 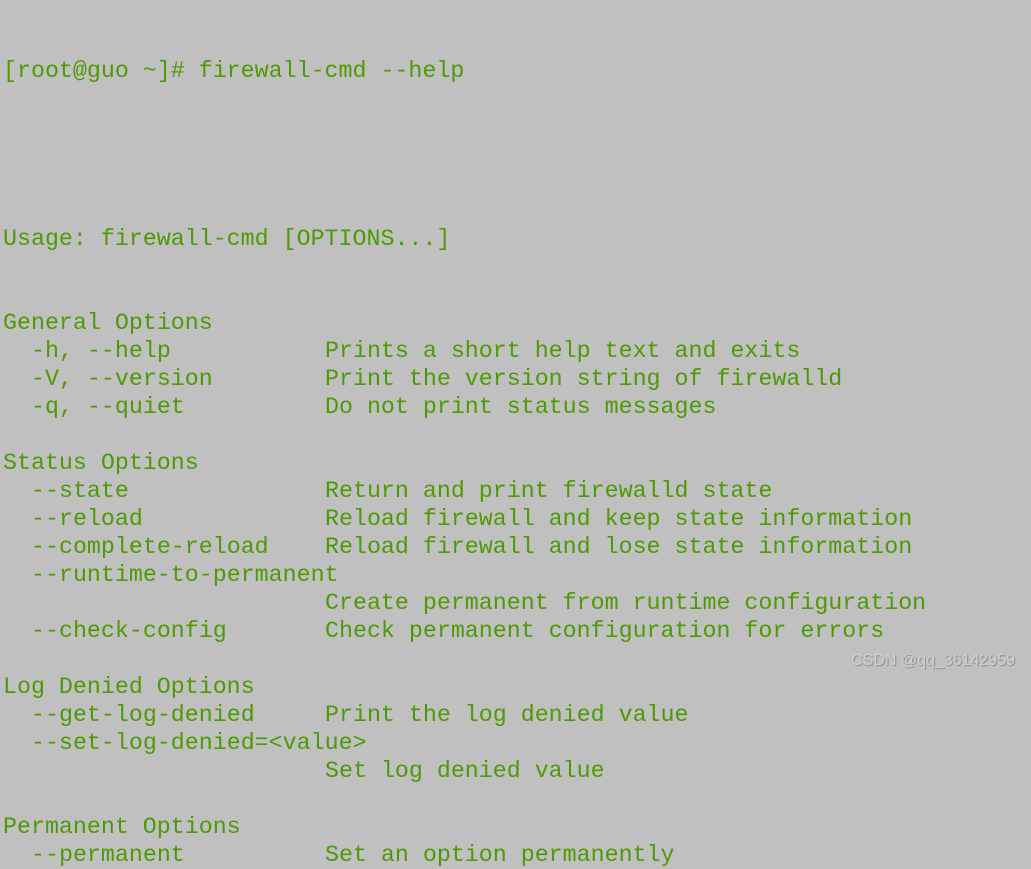 I want to click on option-row: --permanent Set an option permanently, so click(x=339, y=855).